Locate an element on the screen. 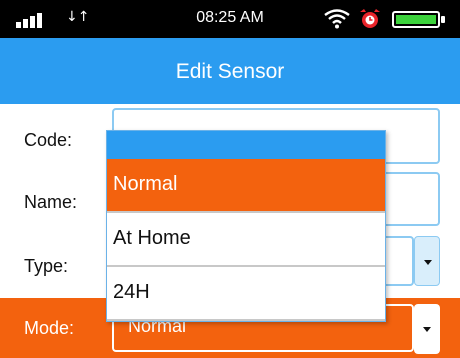 The height and width of the screenshot is (358, 460). dropdown-header is located at coordinates (246, 145).